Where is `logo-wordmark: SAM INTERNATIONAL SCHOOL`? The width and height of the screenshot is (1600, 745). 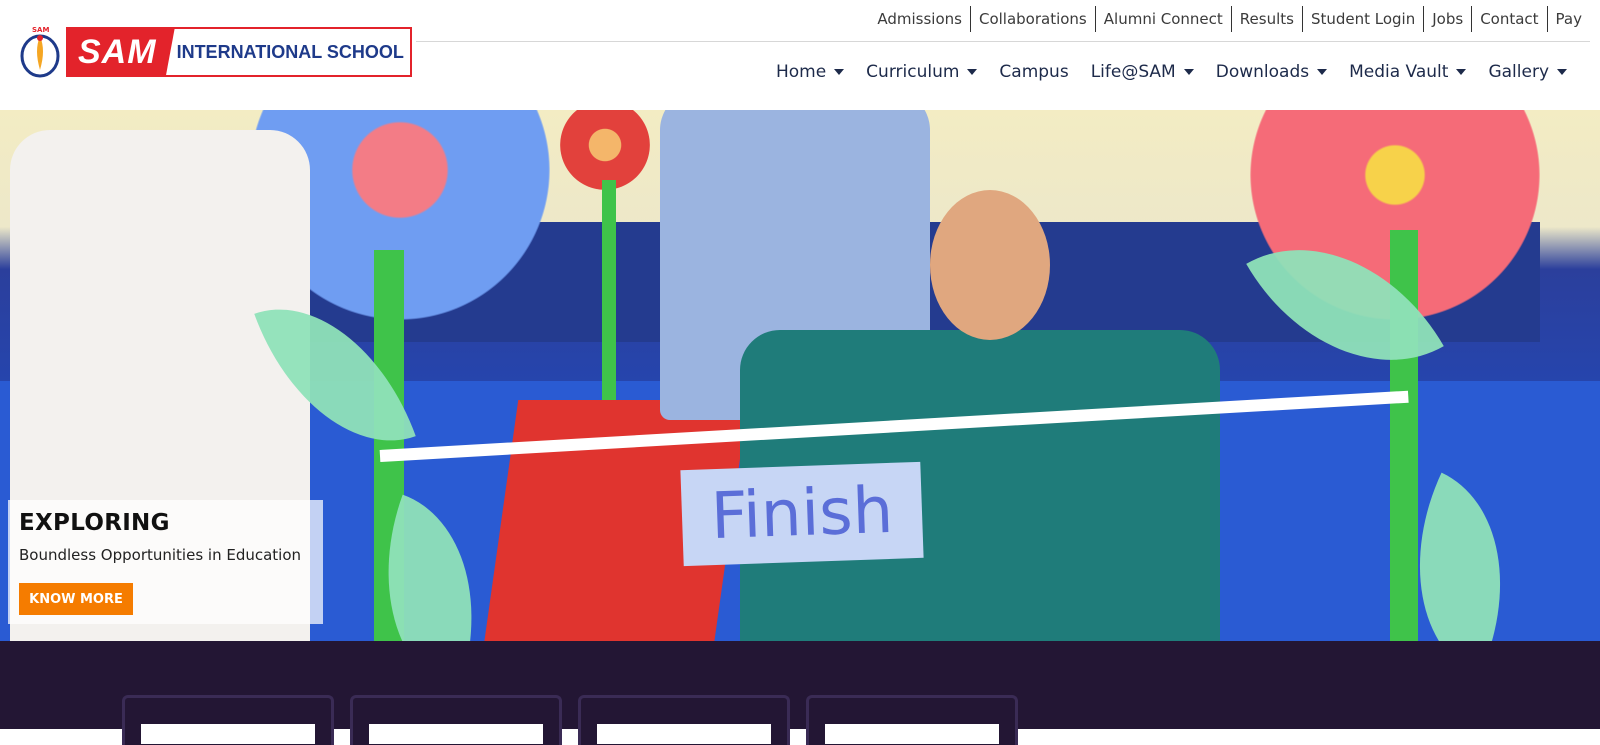
logo-wordmark: SAM INTERNATIONAL SCHOOL is located at coordinates (239, 52).